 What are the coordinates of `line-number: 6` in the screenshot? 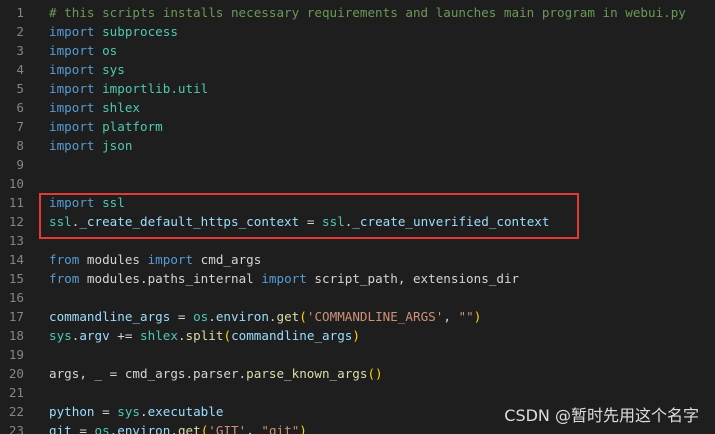 It's located at (20, 107).